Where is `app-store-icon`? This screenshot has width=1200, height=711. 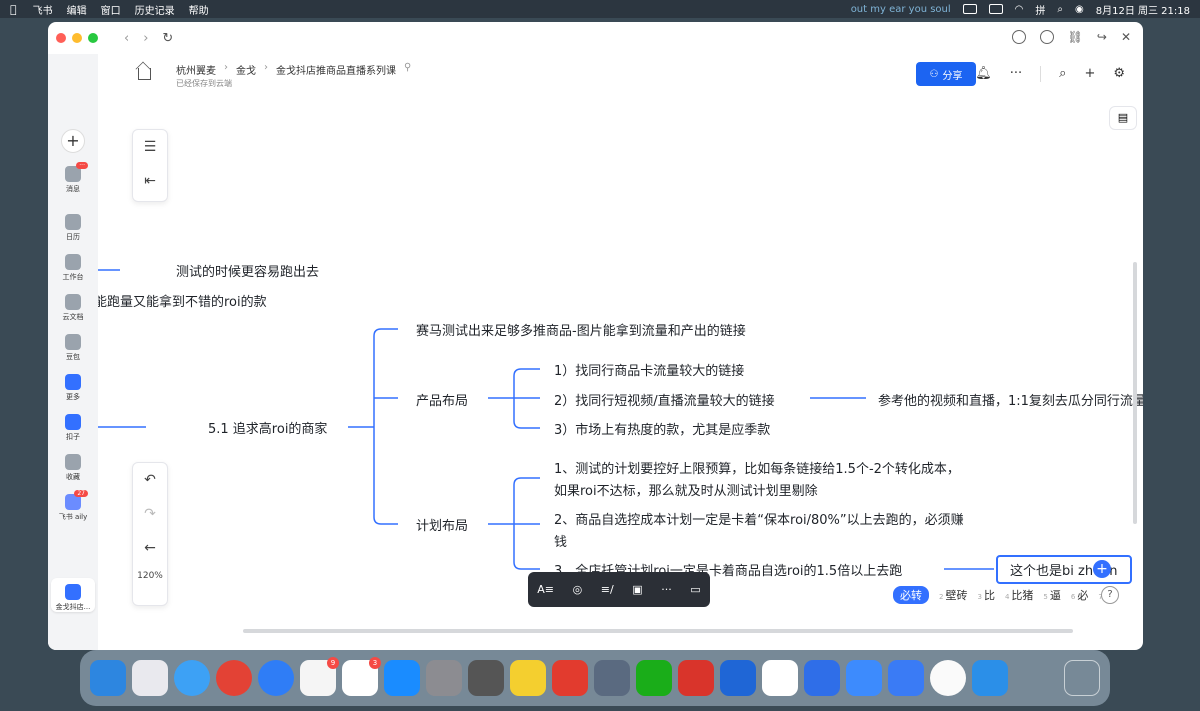 app-store-icon is located at coordinates (402, 678).